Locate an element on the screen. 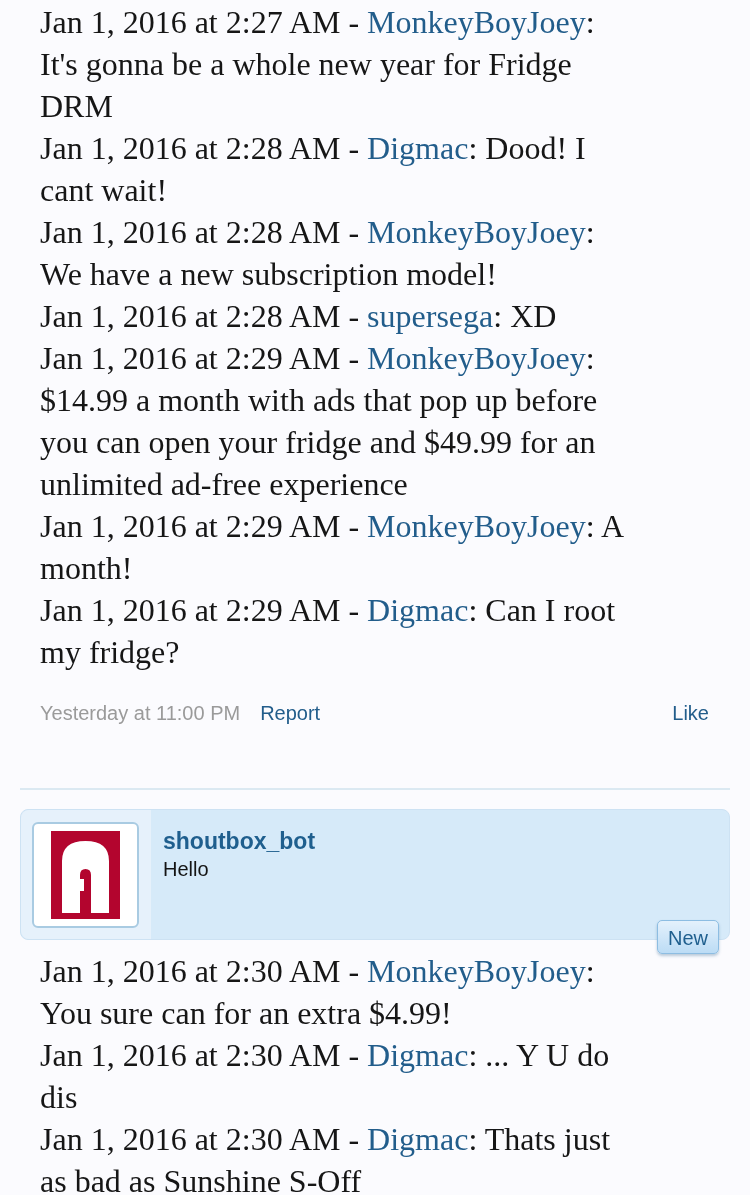 This screenshot has height=1195, width=750. chat-message: Jan 1, 2016 at 2:30 AM - Digmac: Thats just as bad as Sunshine S-Off is located at coordinates (326, 1157).